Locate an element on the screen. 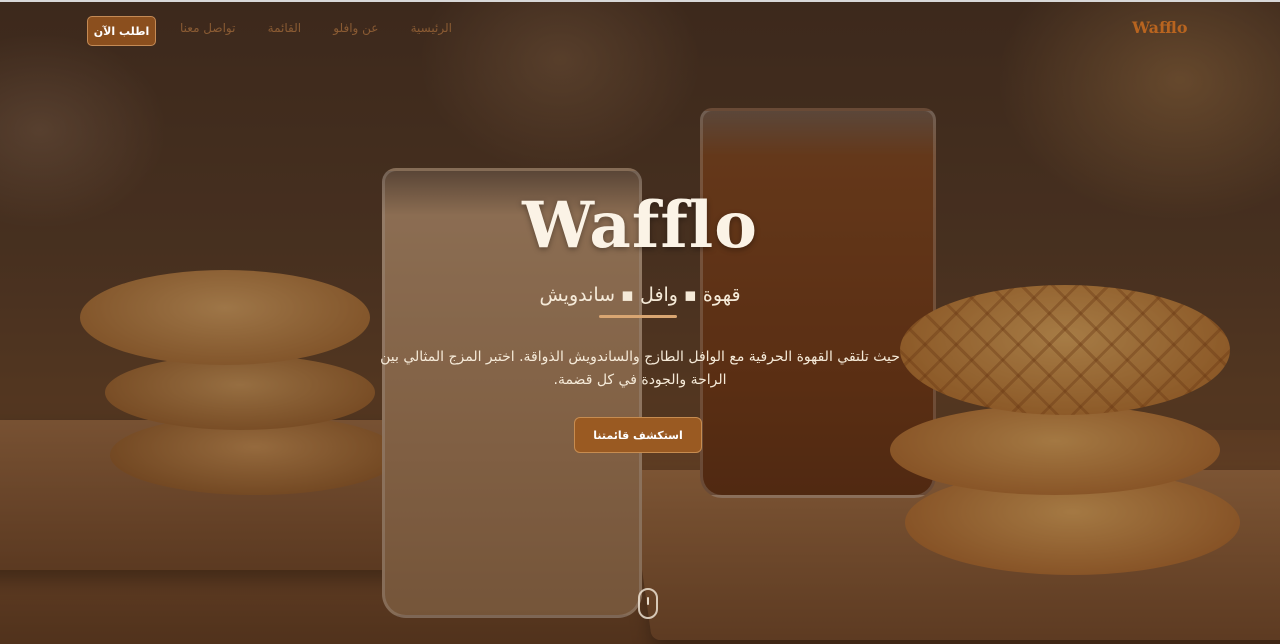  nav-links: الرئيسية عن وافلو القائمة تواصل معنا is located at coordinates (316, 31).